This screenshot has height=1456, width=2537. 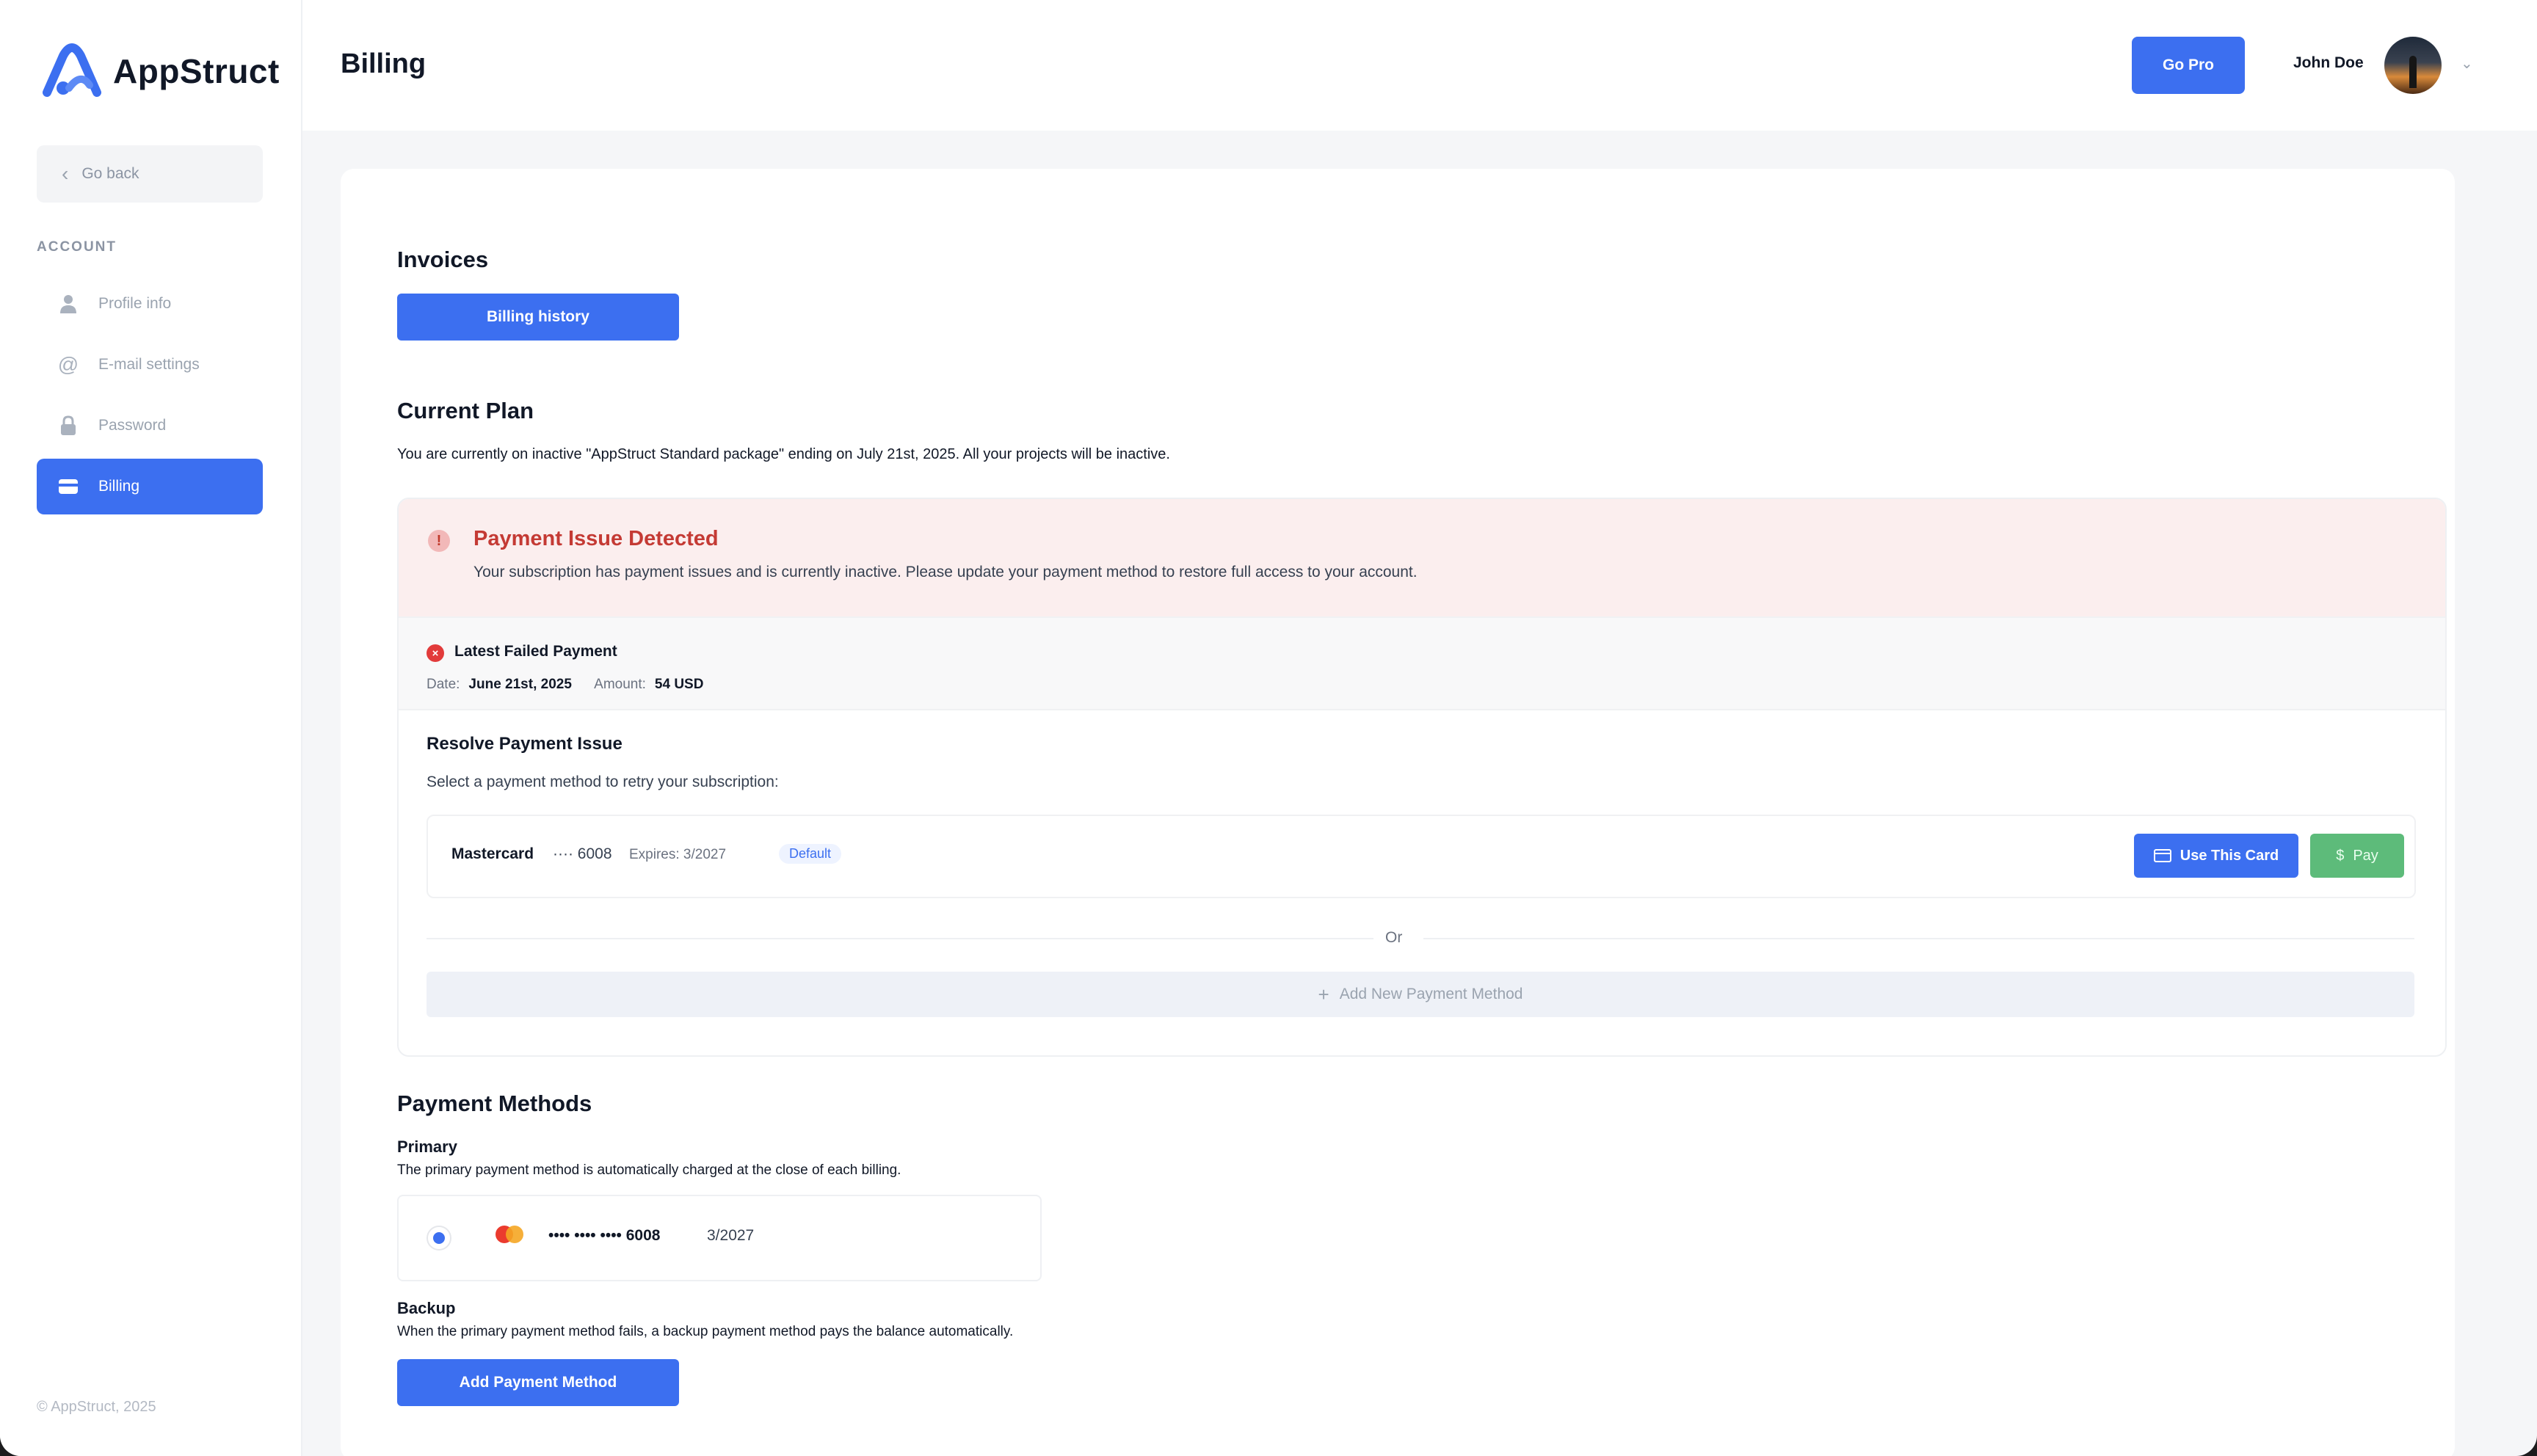 I want to click on primary-title: Primary, so click(x=427, y=1147).